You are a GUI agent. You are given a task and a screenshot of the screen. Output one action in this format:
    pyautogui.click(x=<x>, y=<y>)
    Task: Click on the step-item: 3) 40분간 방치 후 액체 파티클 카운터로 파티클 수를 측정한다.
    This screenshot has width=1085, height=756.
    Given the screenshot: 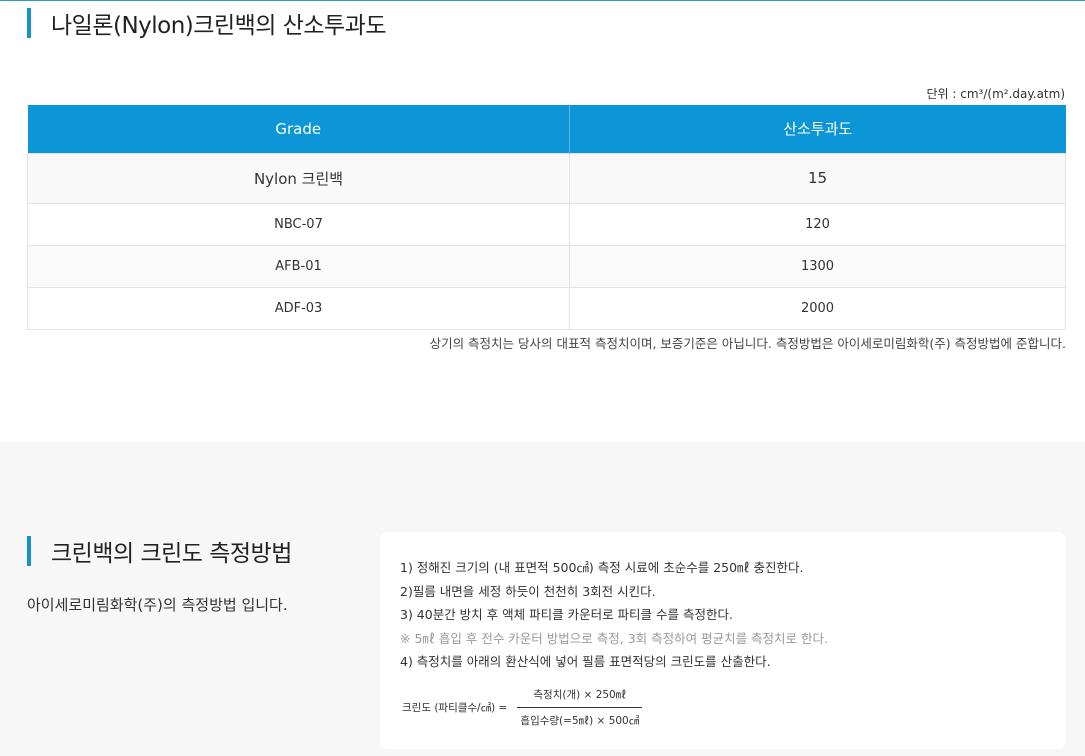 What is the action you would take?
    pyautogui.click(x=566, y=614)
    